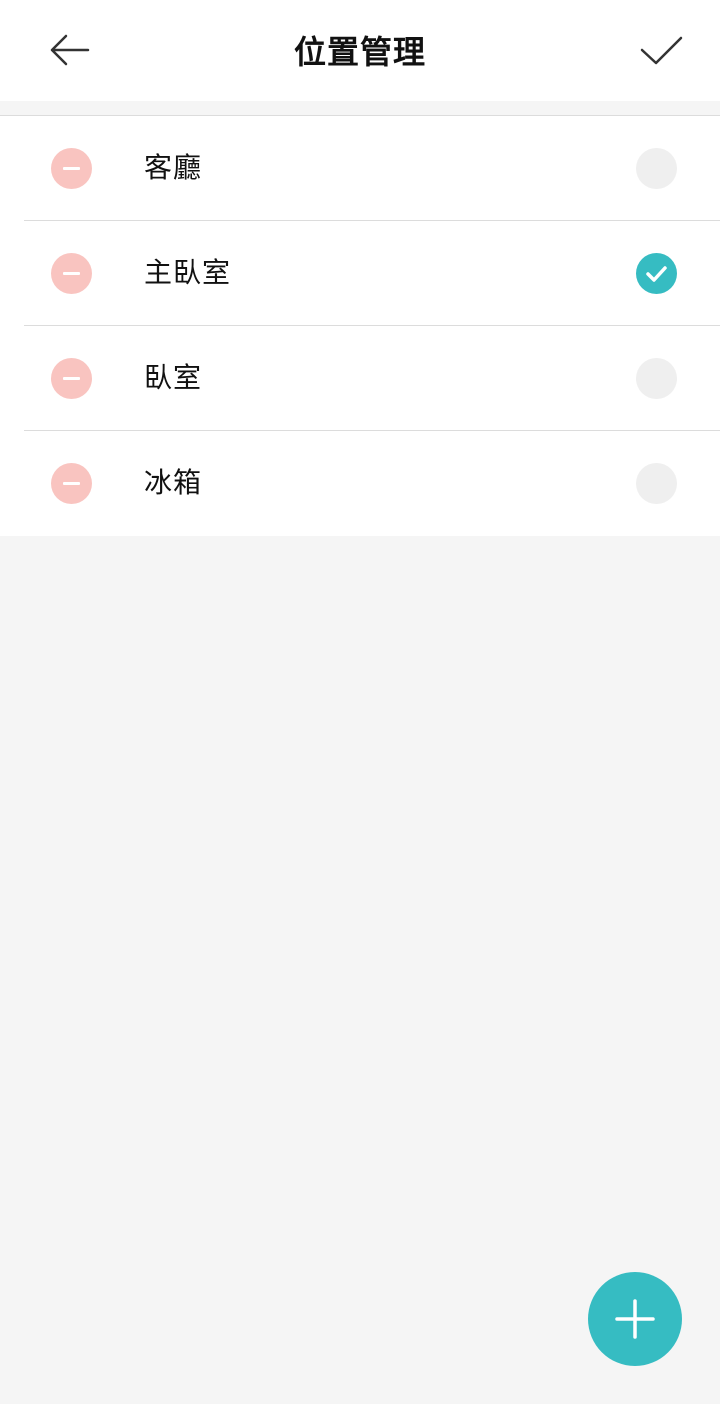 This screenshot has width=720, height=1404. Describe the element at coordinates (372, 168) in the screenshot. I see `location-row-0: 客廳` at that location.